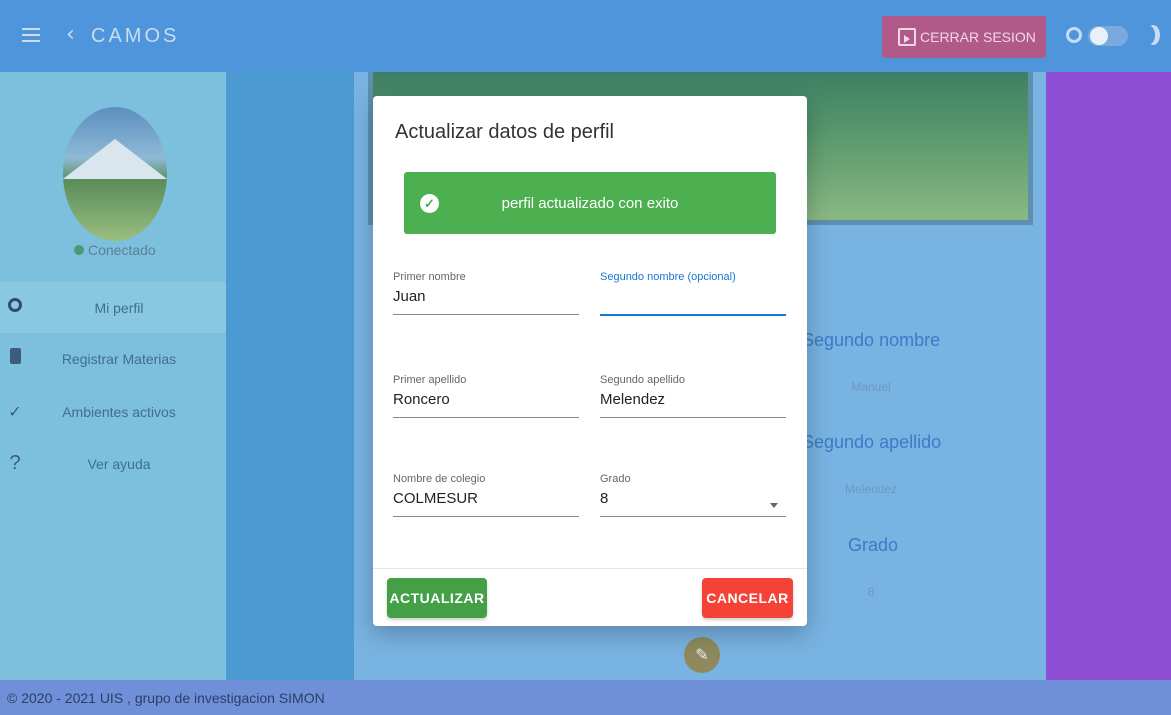 This screenshot has height=715, width=1171. I want to click on field-value, so click(693, 298).